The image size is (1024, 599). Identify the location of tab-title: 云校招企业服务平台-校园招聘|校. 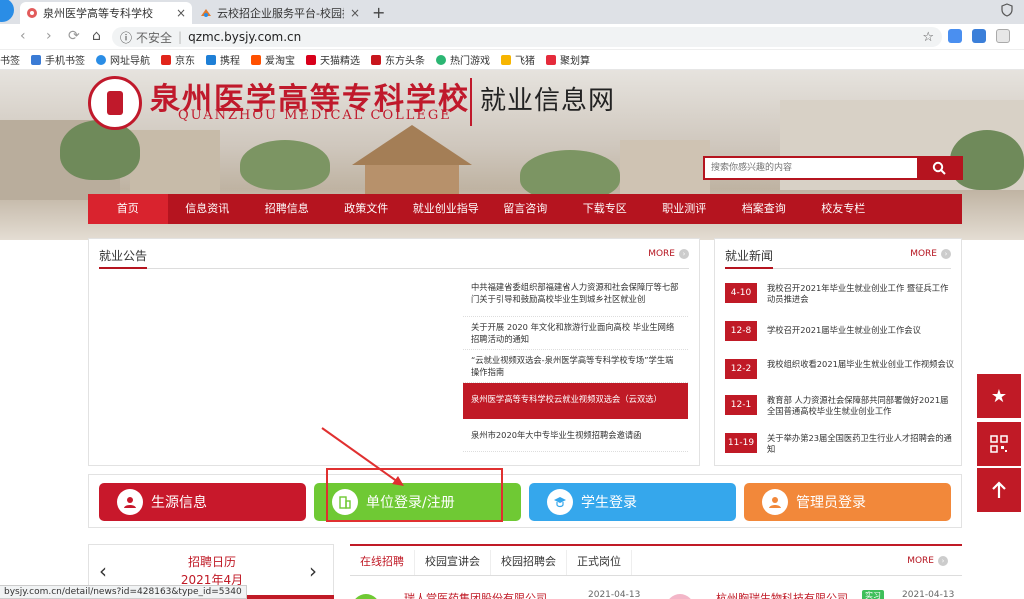
(280, 13).